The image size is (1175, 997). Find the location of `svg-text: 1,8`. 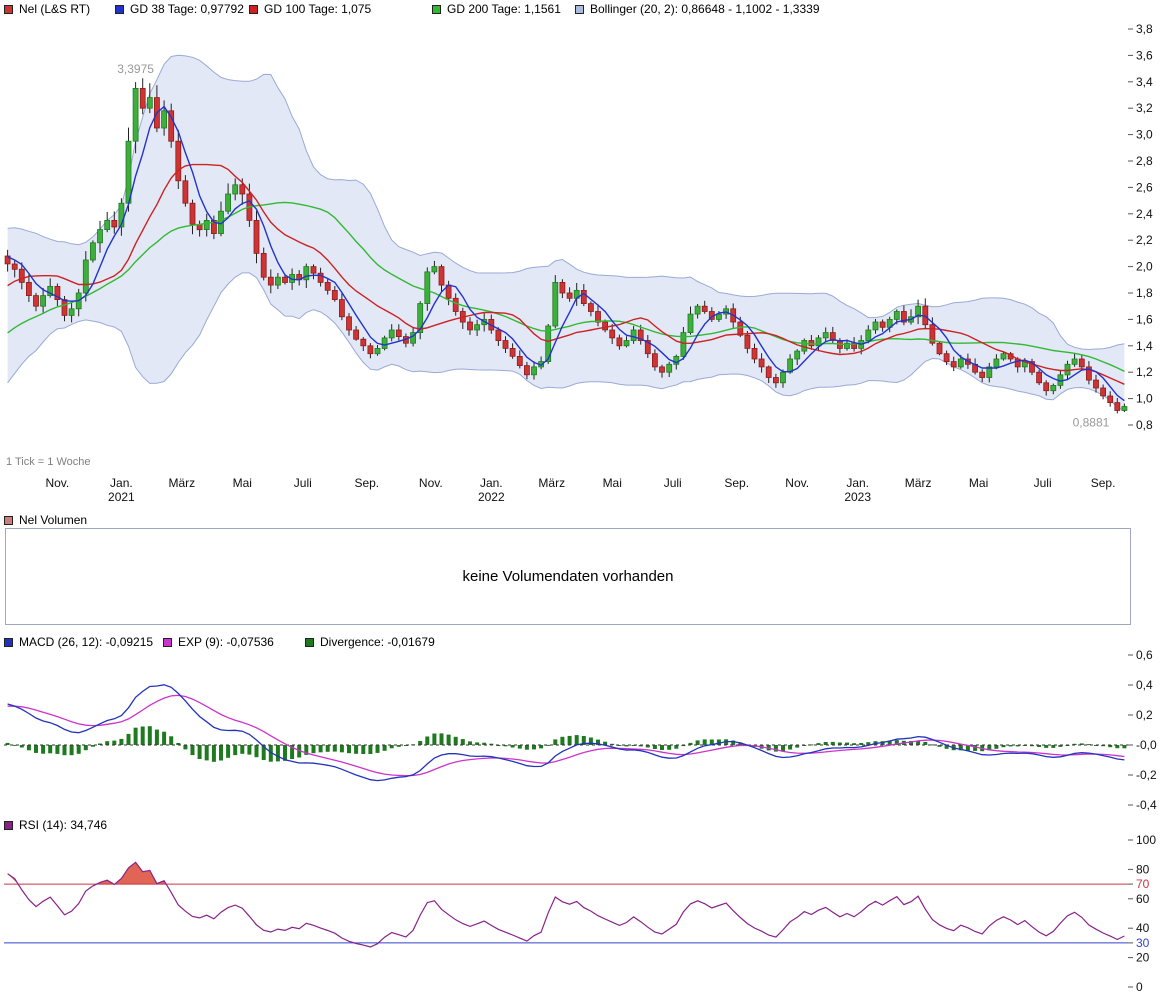

svg-text: 1,8 is located at coordinates (1144, 293).